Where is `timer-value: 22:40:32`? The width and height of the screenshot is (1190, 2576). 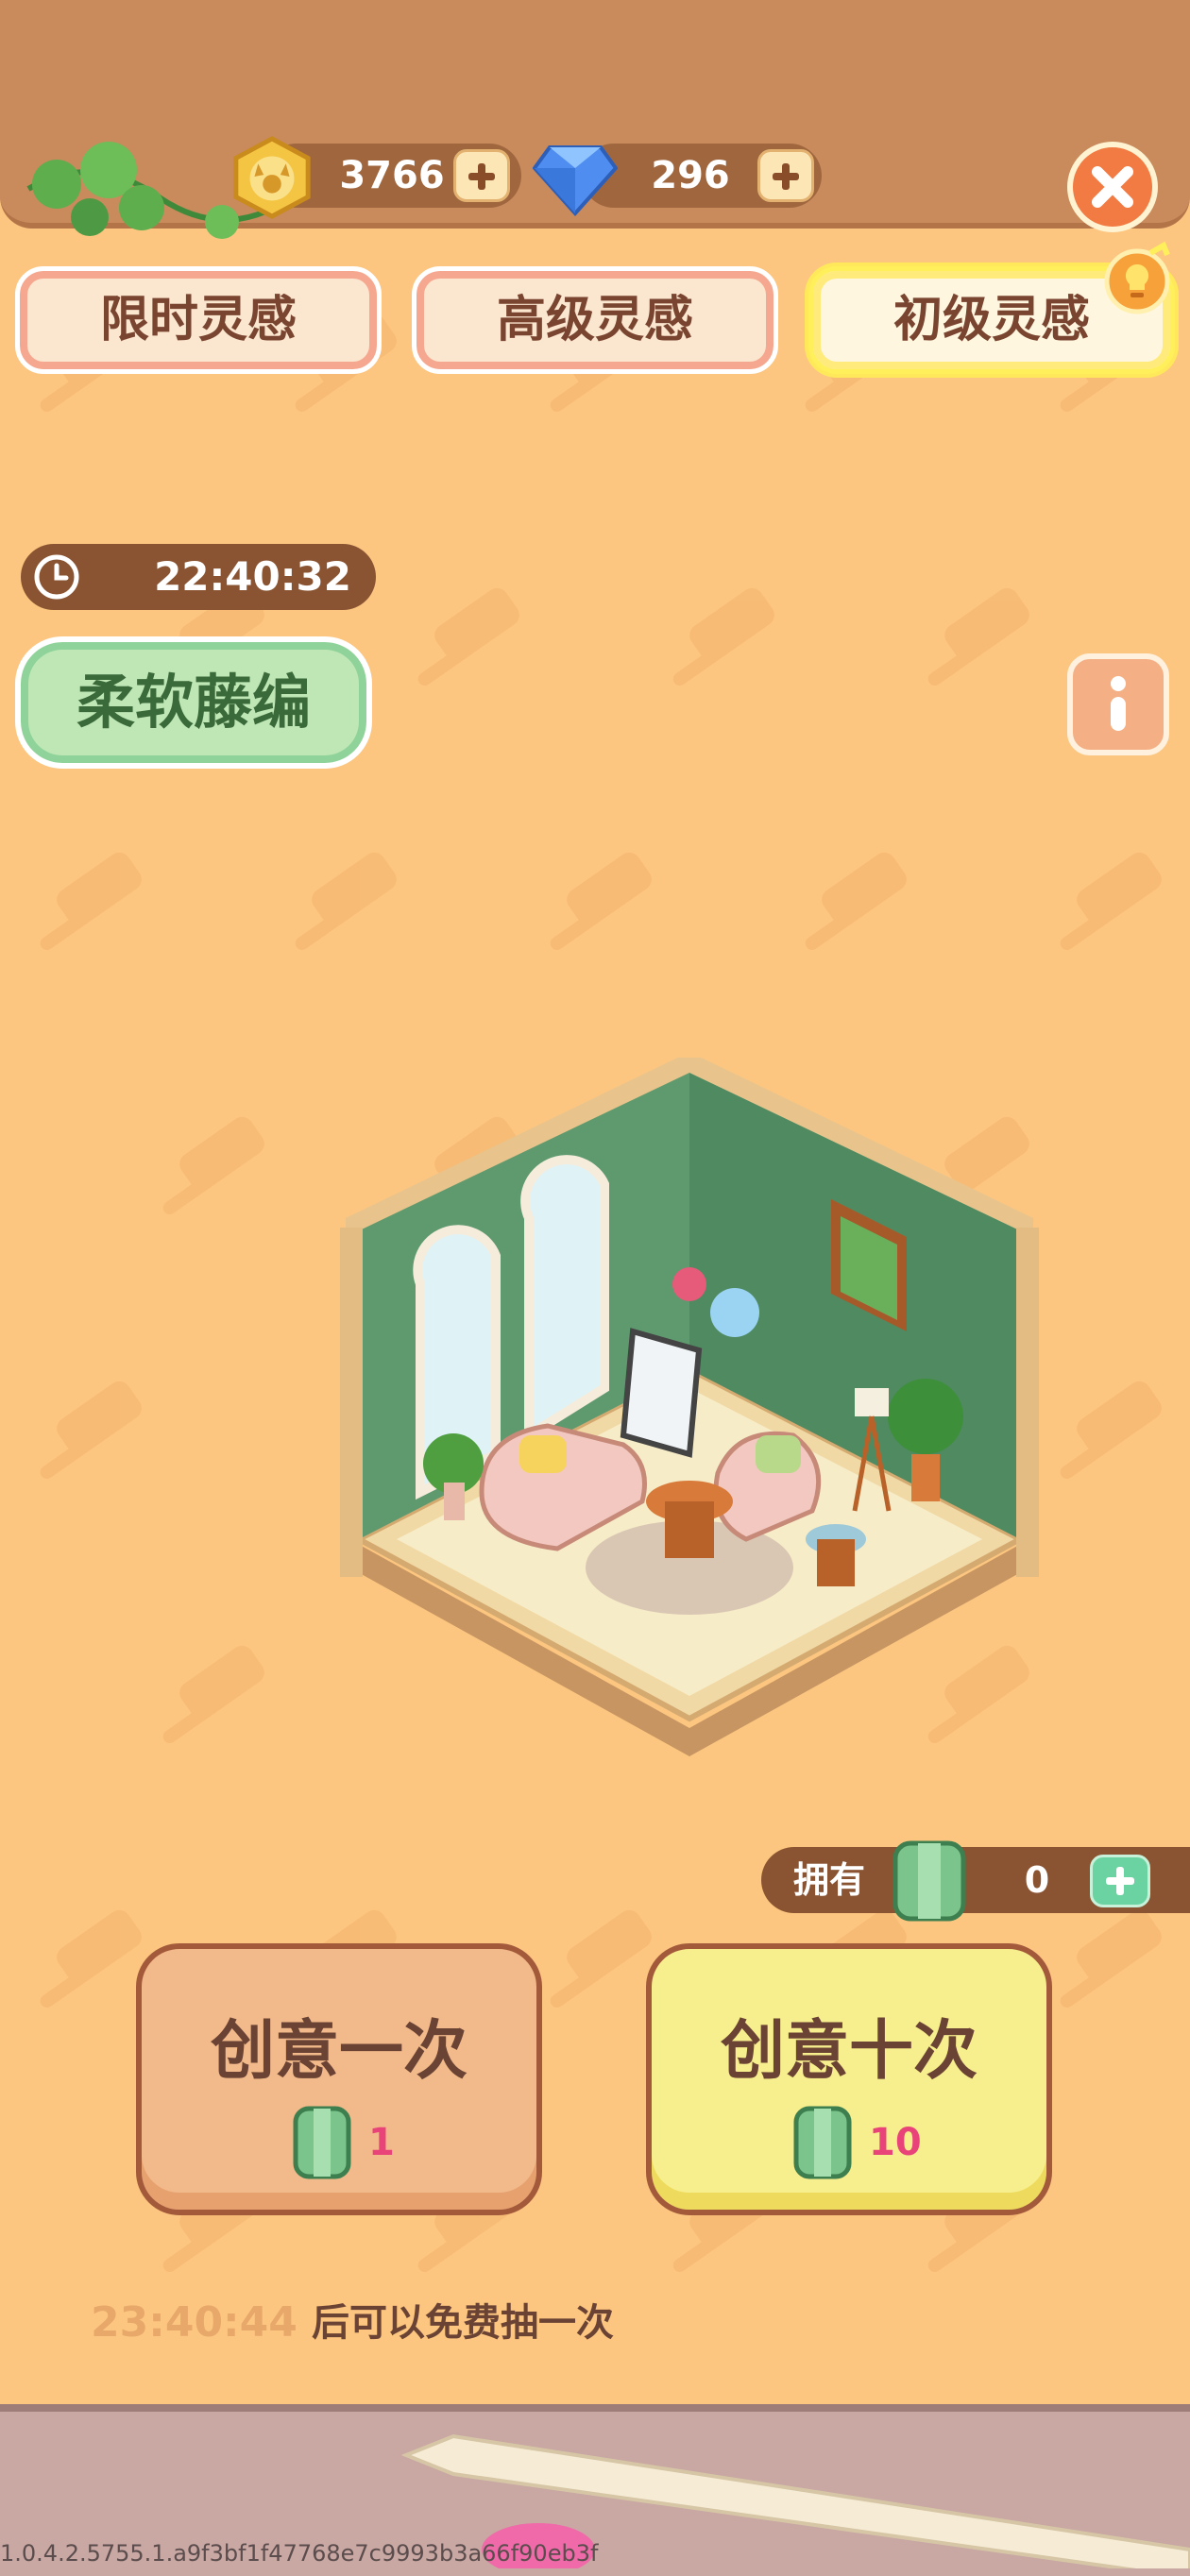
timer-value: 22:40:32 is located at coordinates (252, 576).